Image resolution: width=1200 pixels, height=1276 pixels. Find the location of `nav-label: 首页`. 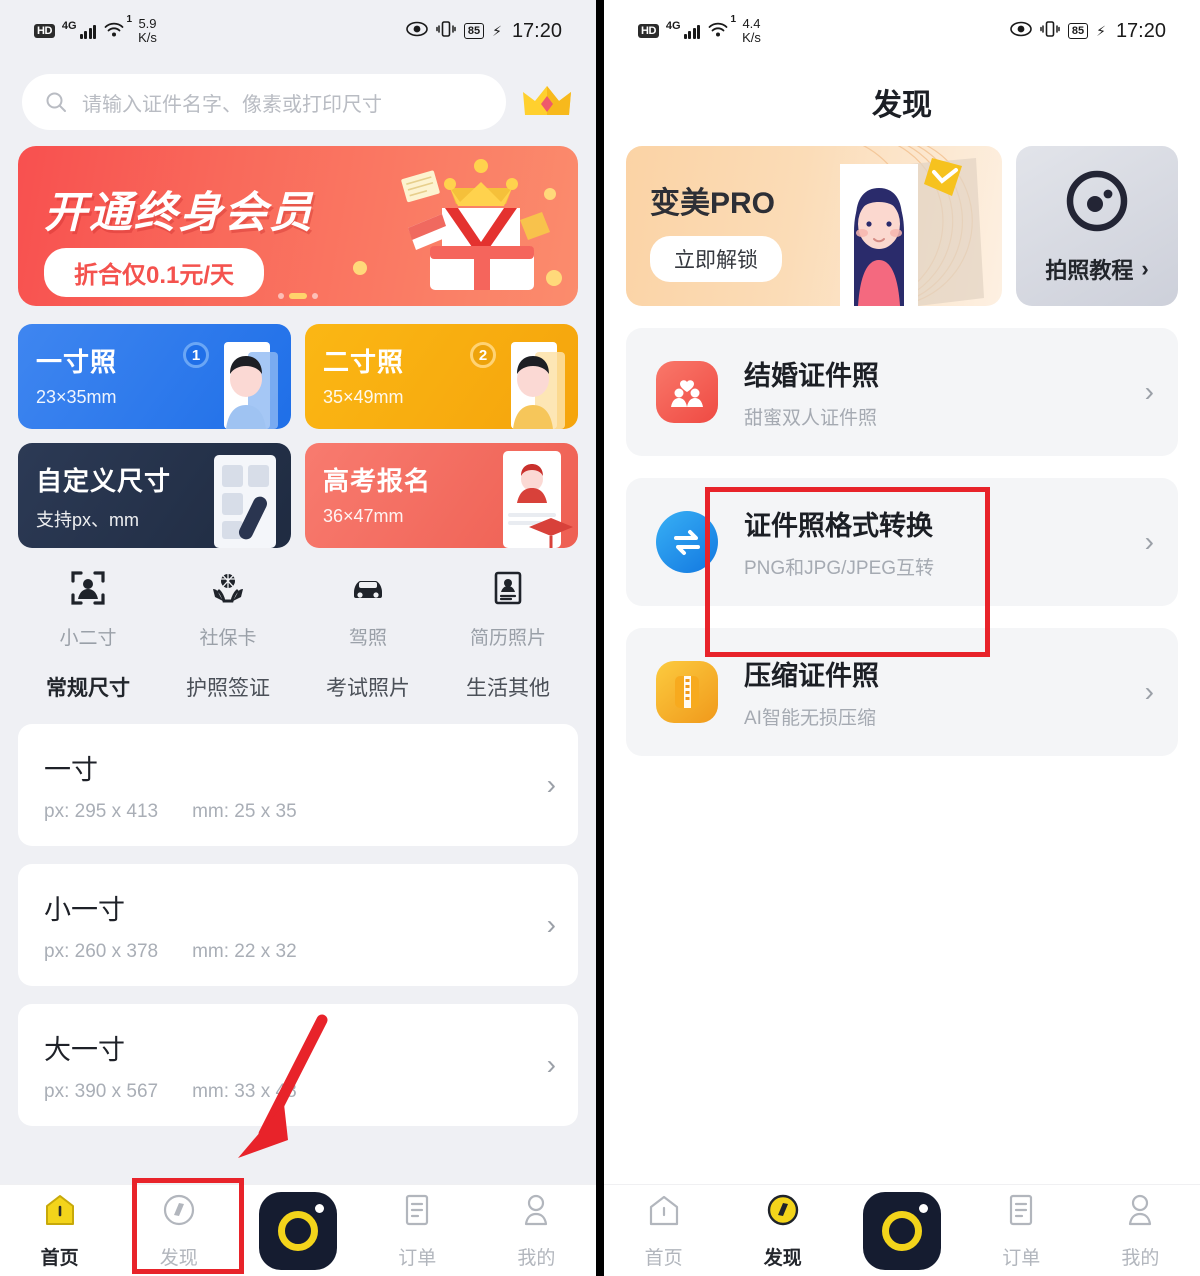

nav-label: 首页 is located at coordinates (59, 1258).